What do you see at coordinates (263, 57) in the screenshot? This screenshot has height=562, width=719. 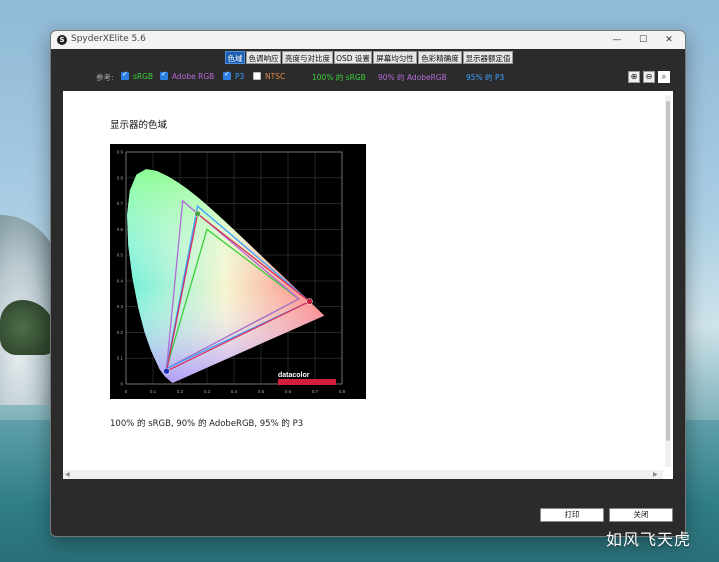 I see `tab-tone-response: 色调响应` at bounding box center [263, 57].